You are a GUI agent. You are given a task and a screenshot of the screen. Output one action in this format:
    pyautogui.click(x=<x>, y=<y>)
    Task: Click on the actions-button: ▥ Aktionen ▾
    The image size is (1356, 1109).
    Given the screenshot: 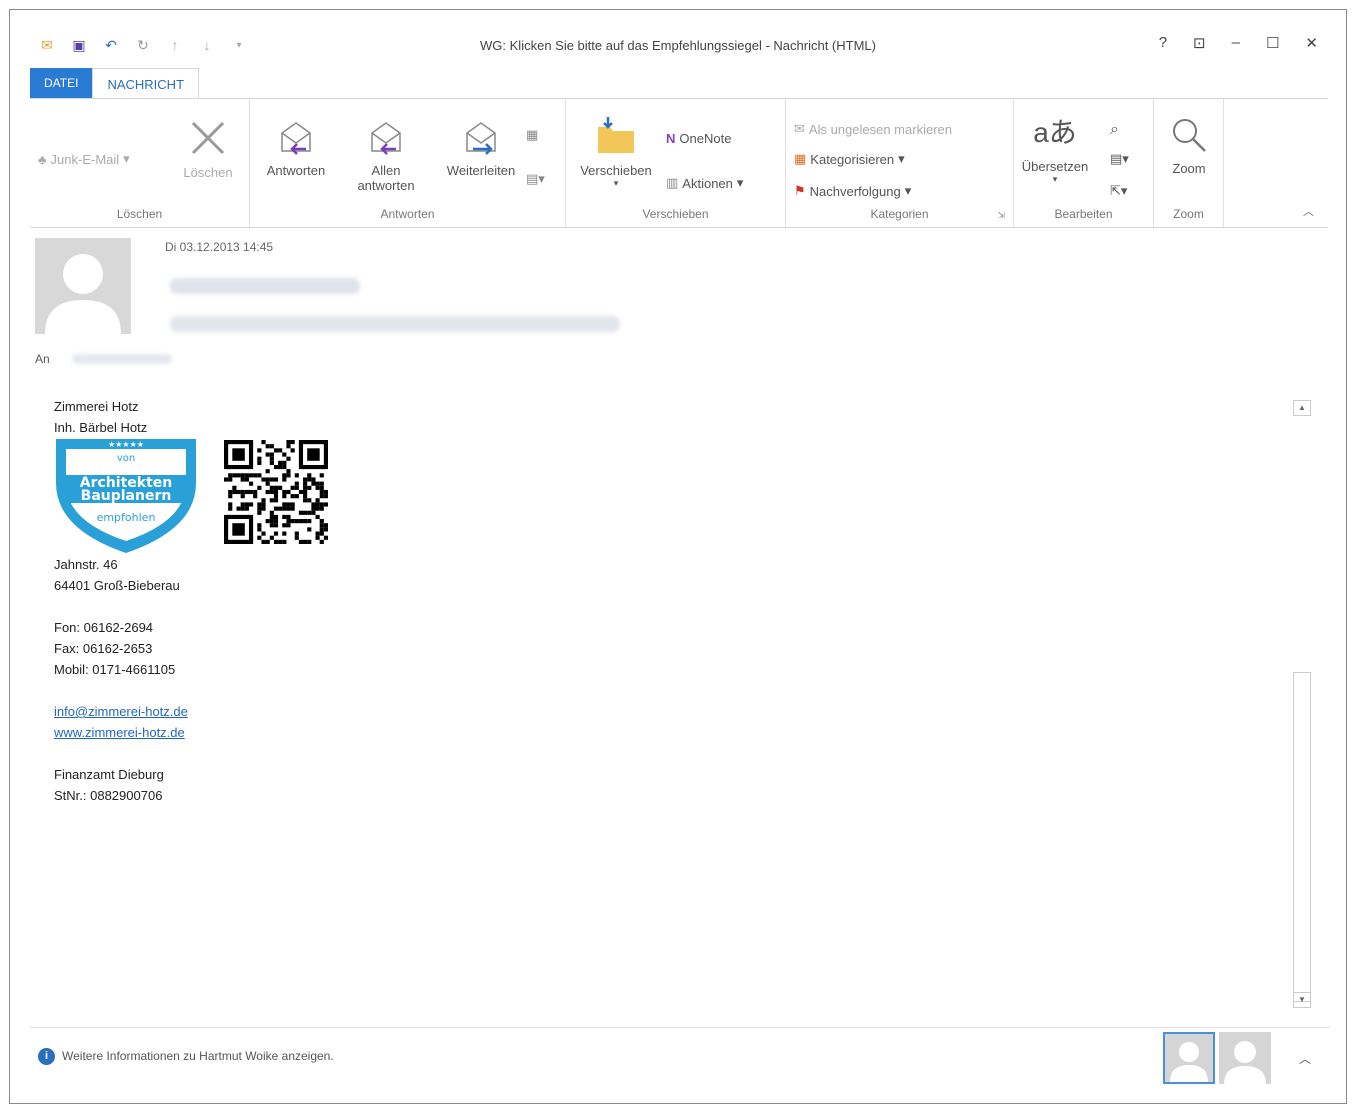 What is the action you would take?
    pyautogui.click(x=704, y=183)
    